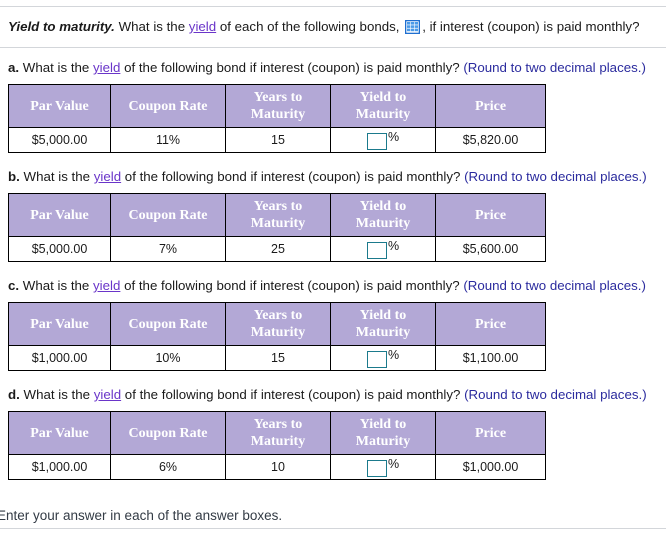  What do you see at coordinates (277, 140) in the screenshot?
I see `table-row: $5,000.00 11% 15 % $5,820.00` at bounding box center [277, 140].